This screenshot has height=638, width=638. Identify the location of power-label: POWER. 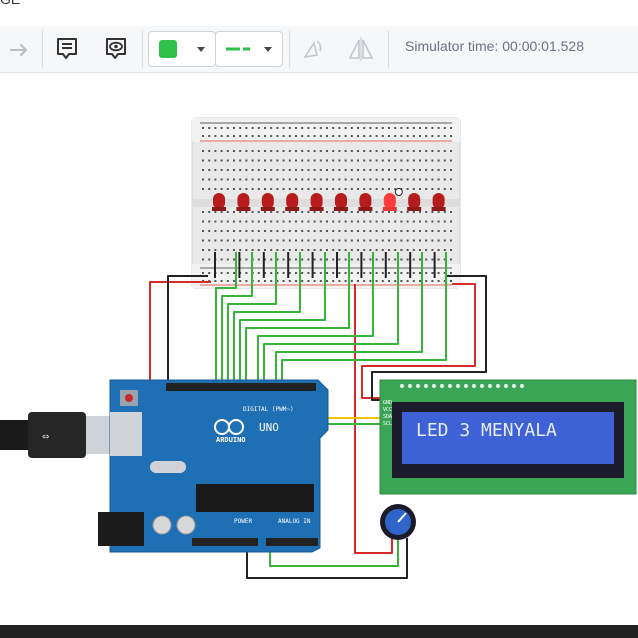
(243, 521).